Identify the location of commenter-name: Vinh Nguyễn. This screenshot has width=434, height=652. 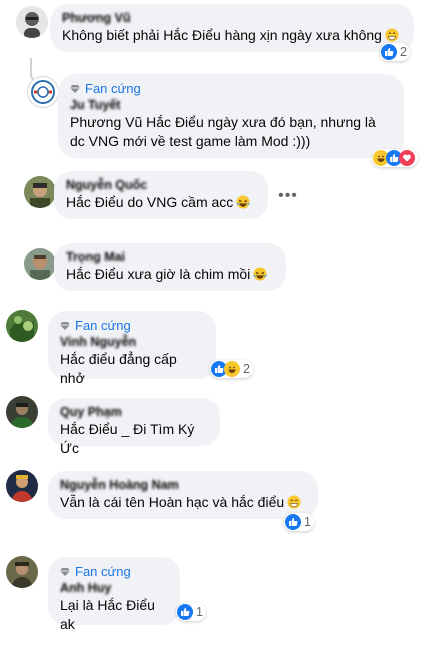
(132, 342).